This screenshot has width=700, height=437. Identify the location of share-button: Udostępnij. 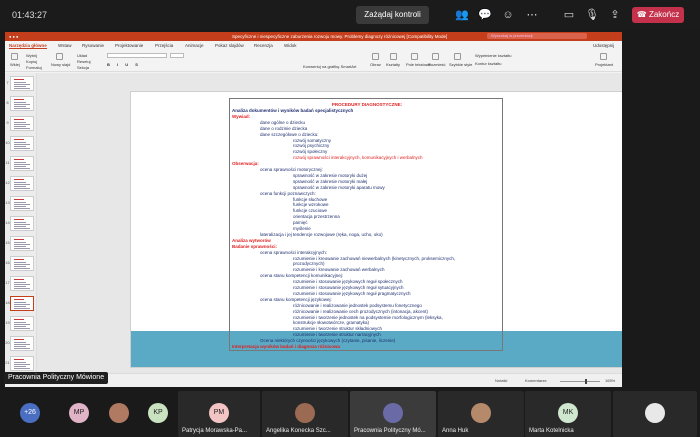
(603, 45).